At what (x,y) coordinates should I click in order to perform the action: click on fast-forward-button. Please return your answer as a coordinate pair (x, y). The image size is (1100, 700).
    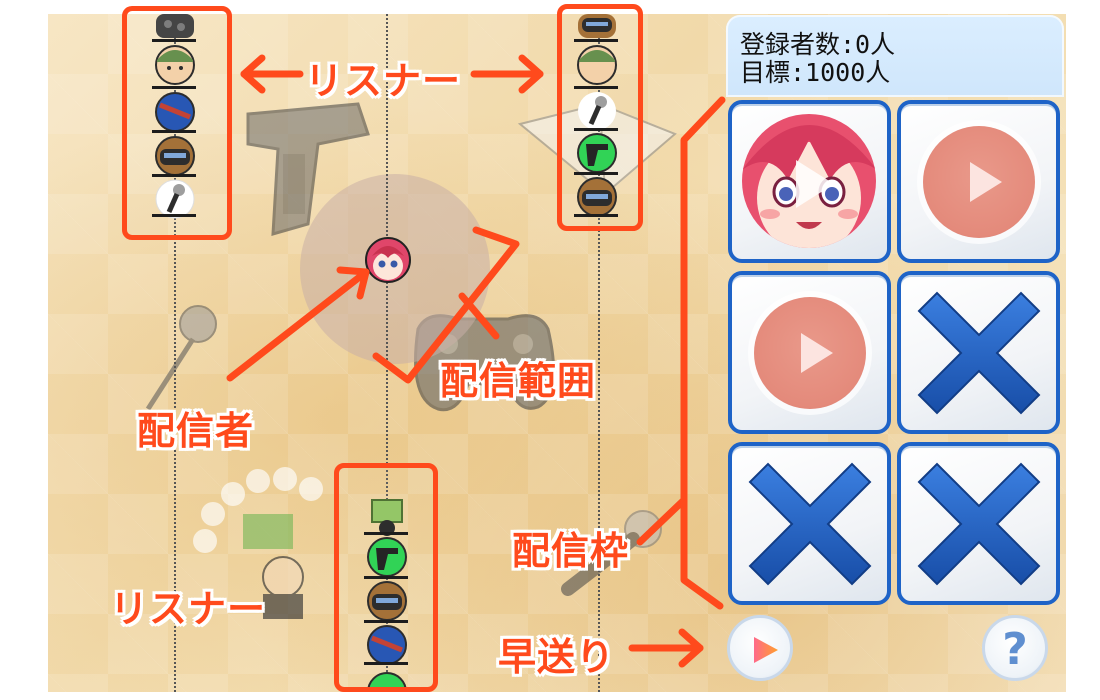
    Looking at the image, I should click on (760, 648).